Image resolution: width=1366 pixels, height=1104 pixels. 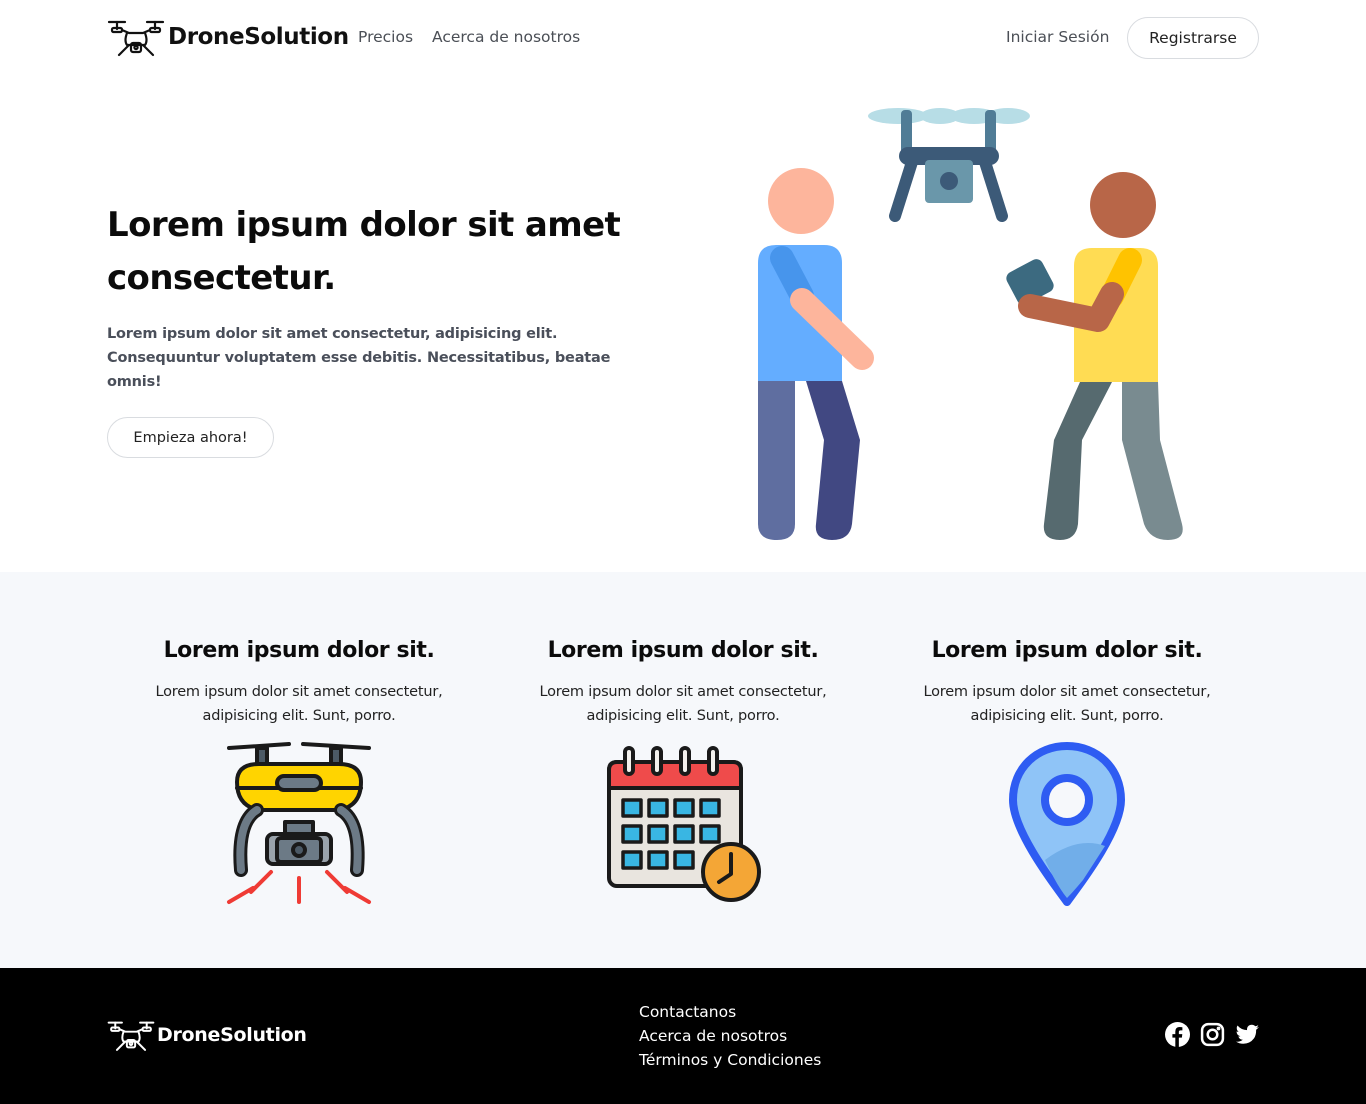 What do you see at coordinates (1193, 38) in the screenshot?
I see `register-button: Registrarse` at bounding box center [1193, 38].